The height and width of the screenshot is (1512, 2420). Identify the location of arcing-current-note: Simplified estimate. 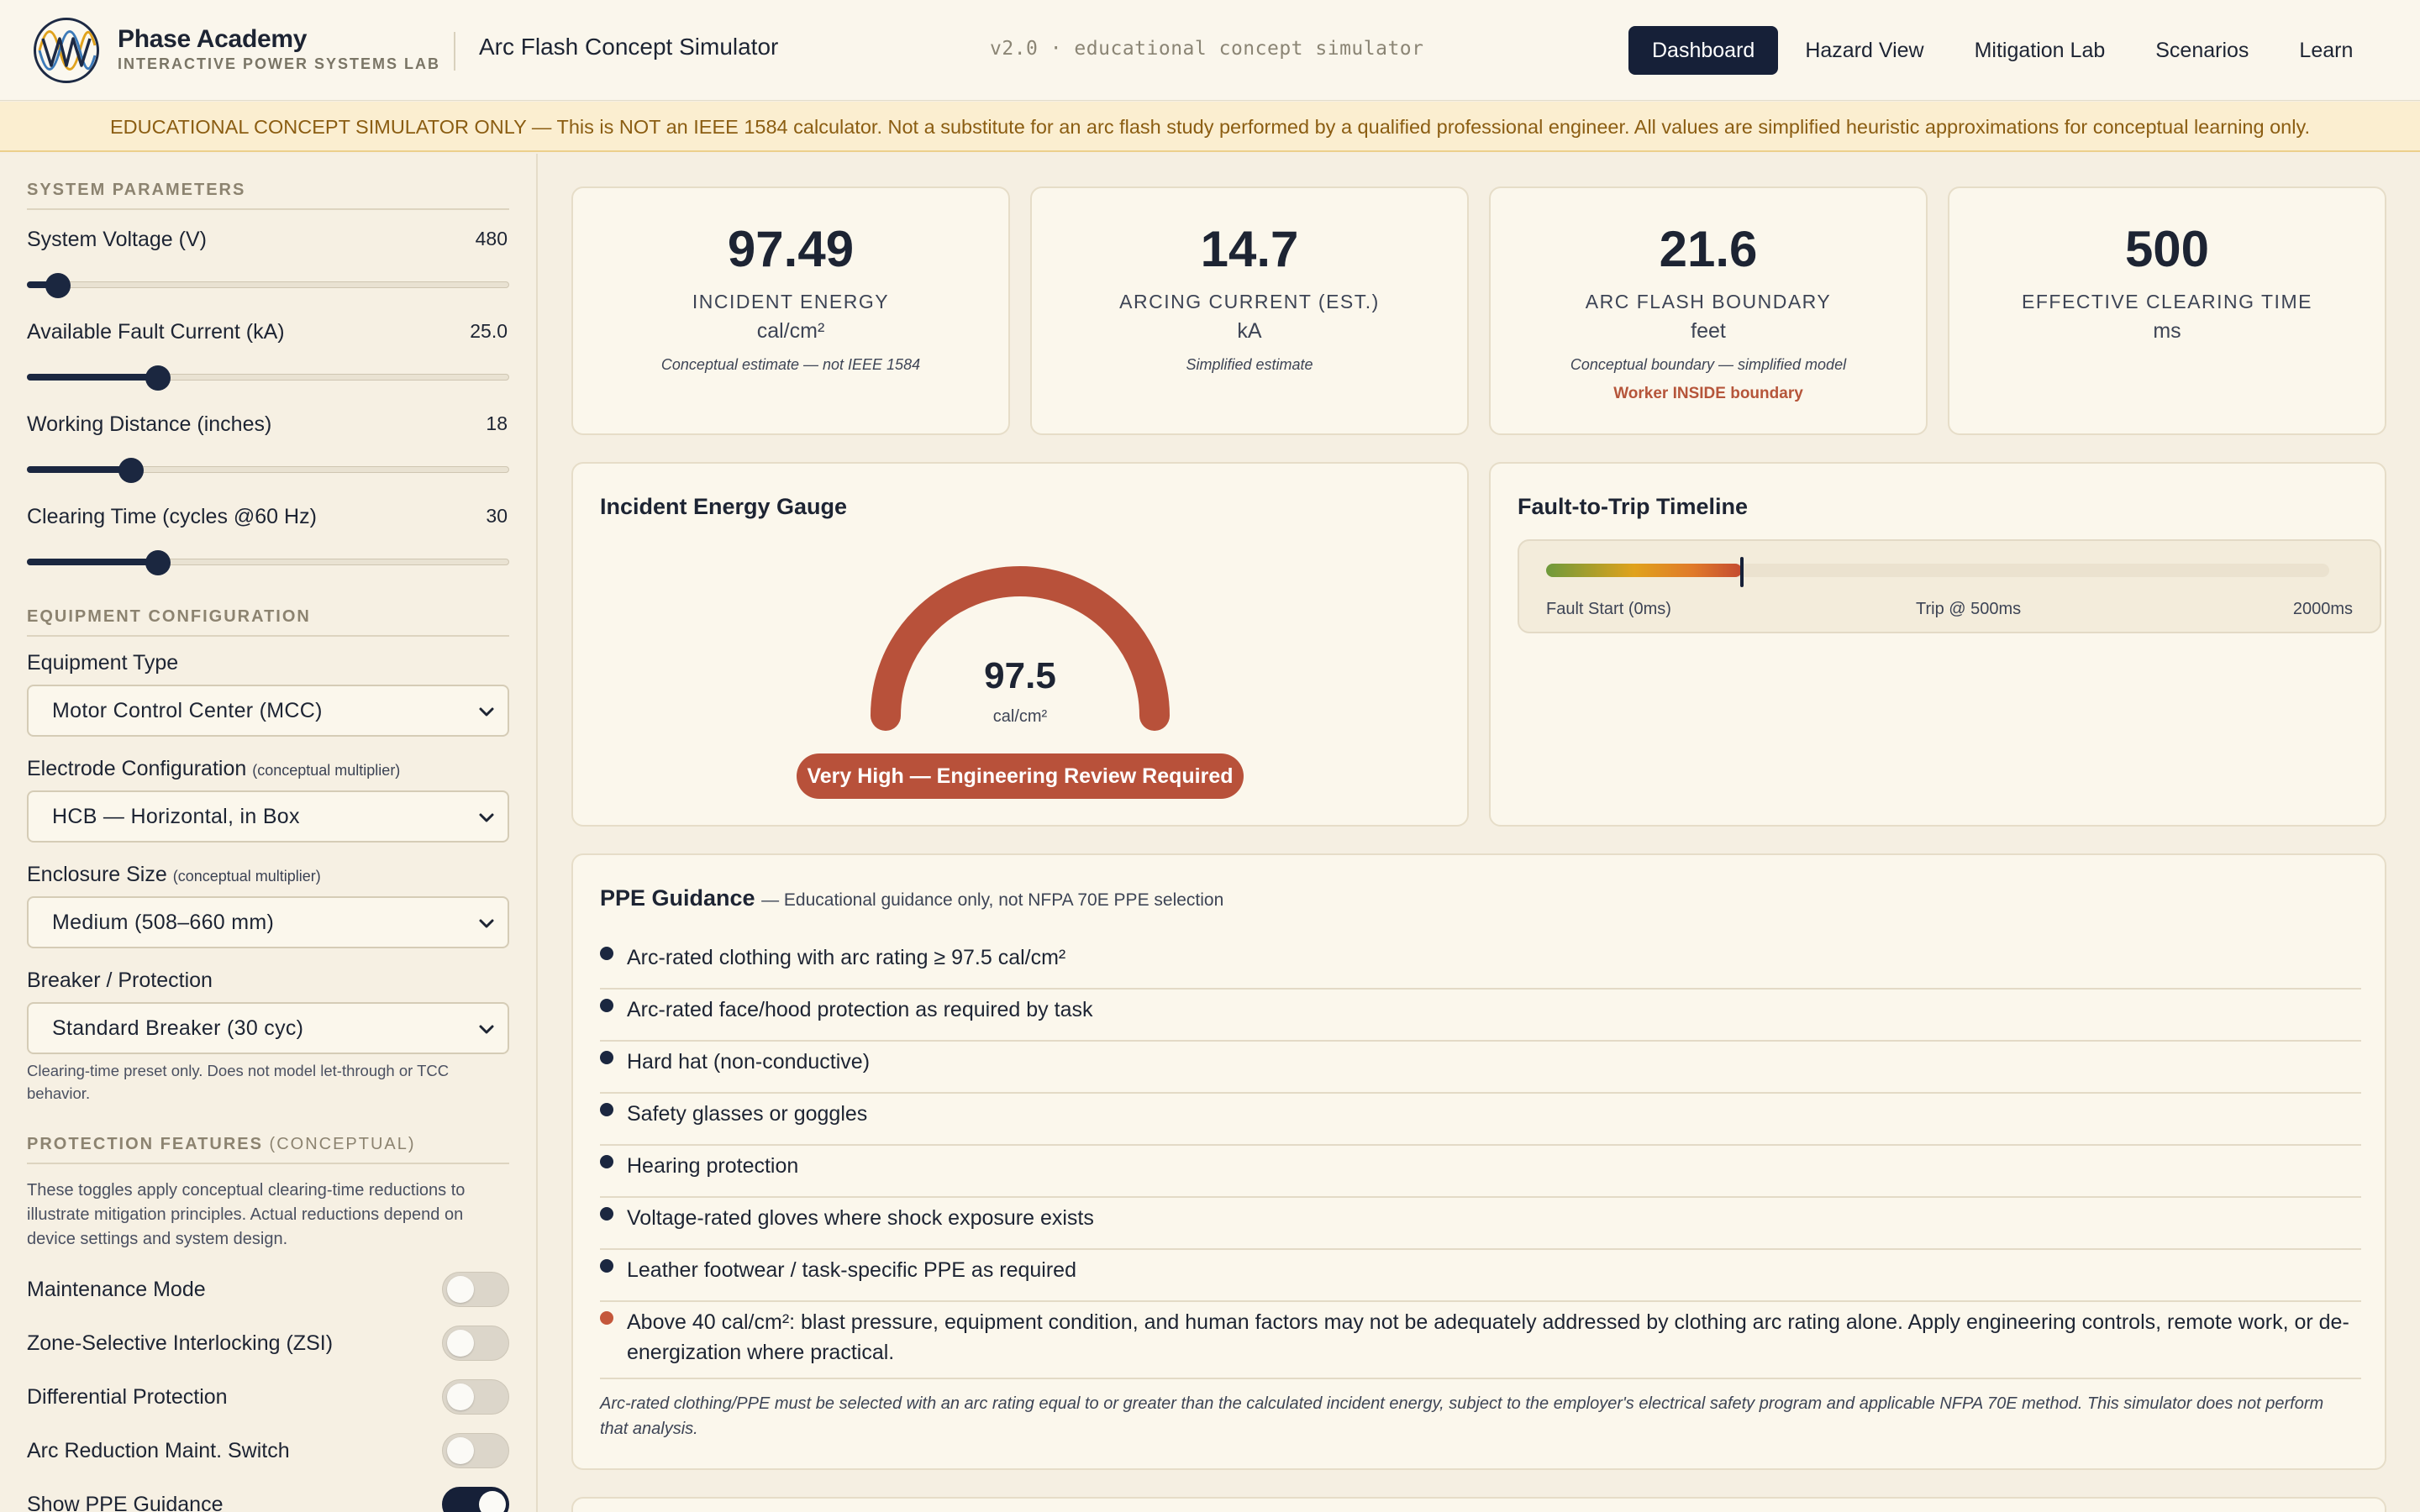
(1249, 364).